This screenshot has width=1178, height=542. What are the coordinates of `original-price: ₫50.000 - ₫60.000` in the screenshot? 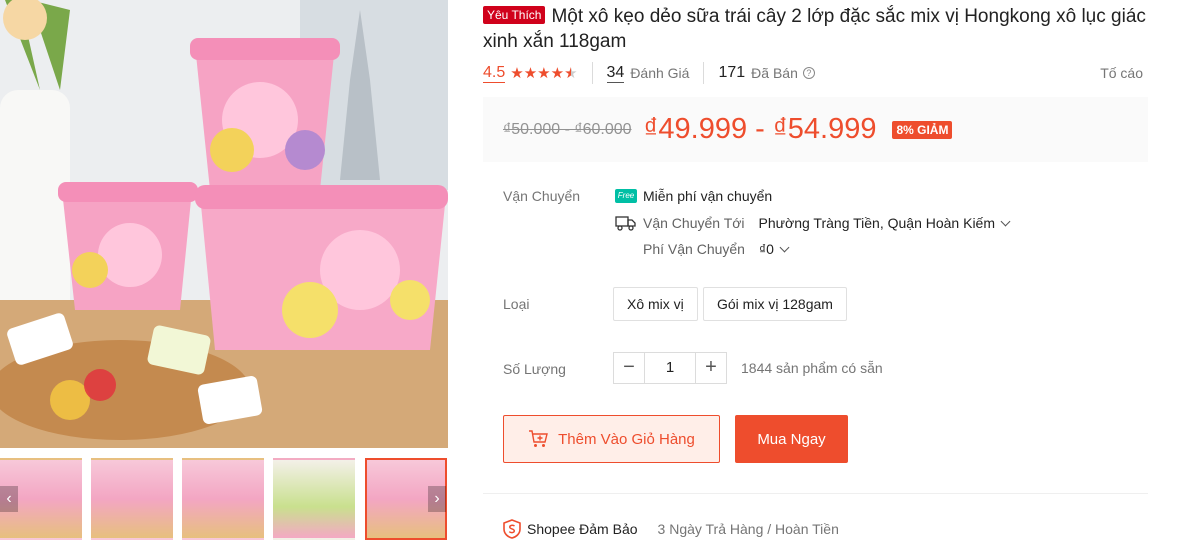 It's located at (567, 129).